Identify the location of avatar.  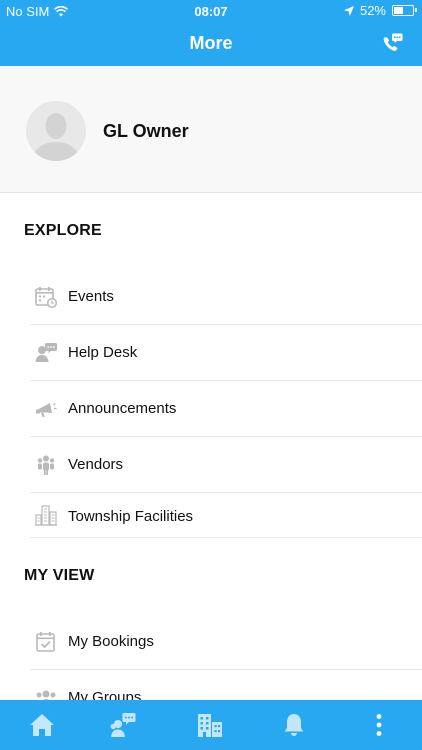
(56, 131).